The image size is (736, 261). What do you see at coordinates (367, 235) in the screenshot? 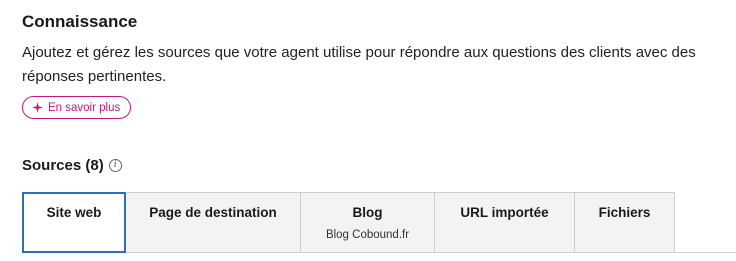
I see `tab-sublabel: Blog Cobound.fr` at bounding box center [367, 235].